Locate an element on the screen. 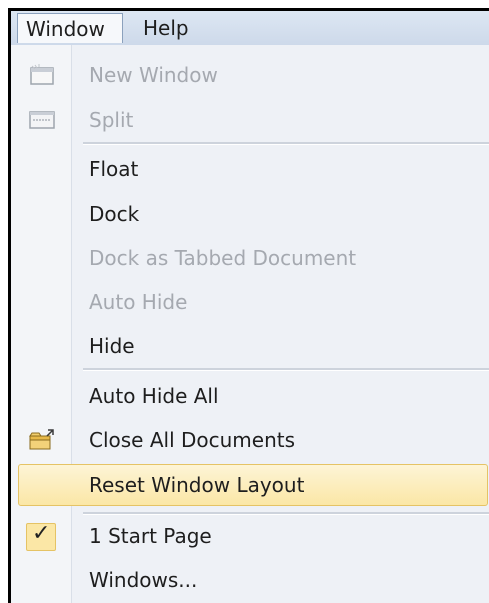 This screenshot has width=489, height=603. menu-item-new-window: New Window is located at coordinates (250, 75).